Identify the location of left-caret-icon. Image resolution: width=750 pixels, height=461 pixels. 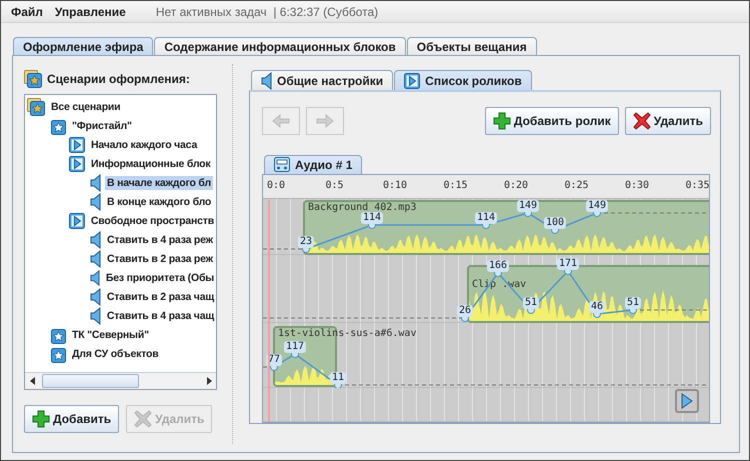
(33, 381).